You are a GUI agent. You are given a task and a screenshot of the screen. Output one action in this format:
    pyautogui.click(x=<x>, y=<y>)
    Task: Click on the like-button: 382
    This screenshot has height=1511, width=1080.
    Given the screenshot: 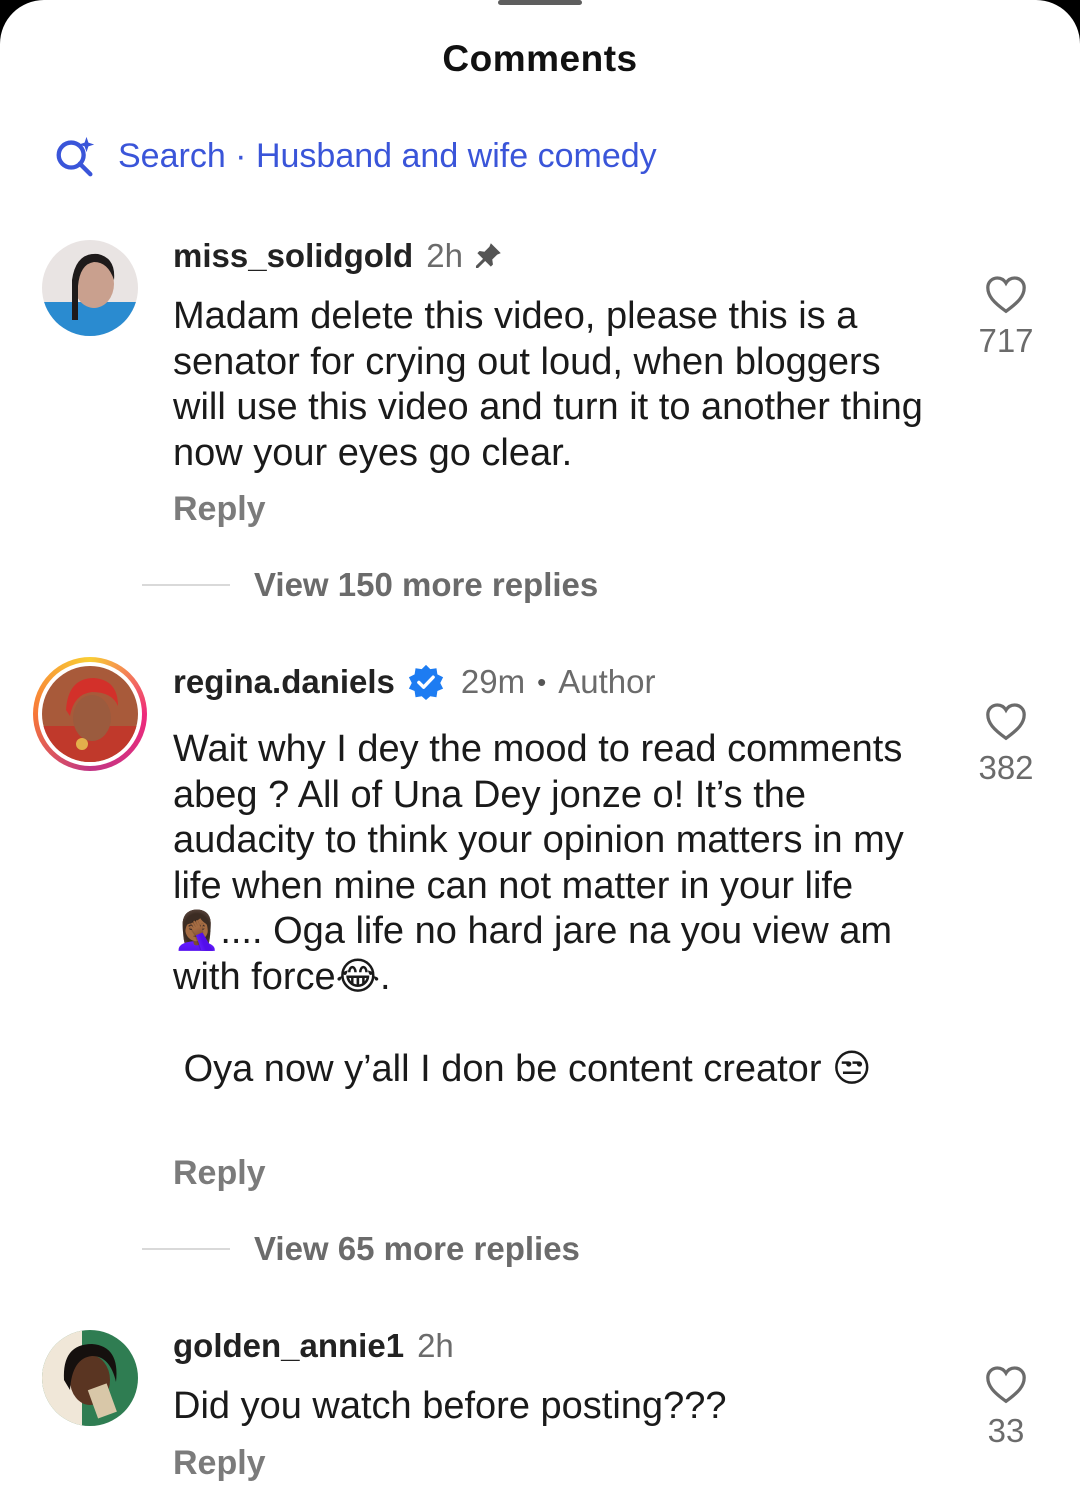 What is the action you would take?
    pyautogui.click(x=1006, y=744)
    